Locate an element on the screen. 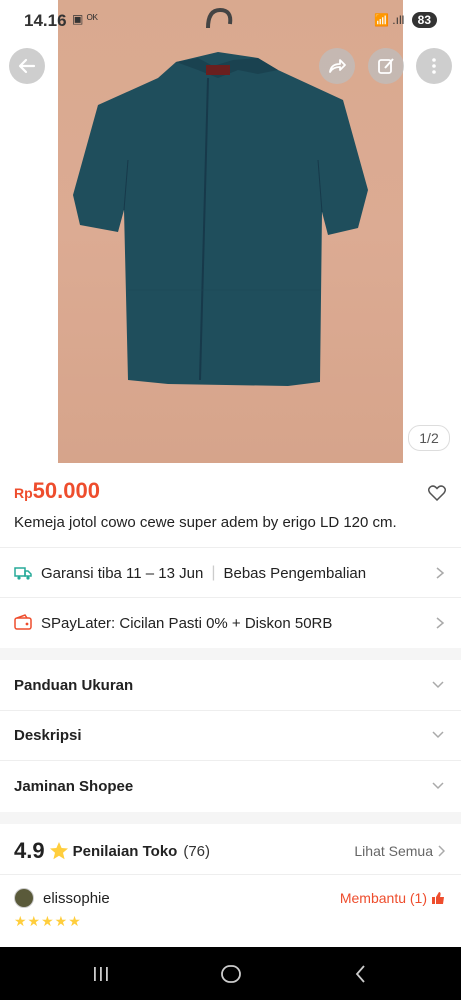 The width and height of the screenshot is (461, 1000). see-all-link: Lihat Semua is located at coordinates (399, 851).